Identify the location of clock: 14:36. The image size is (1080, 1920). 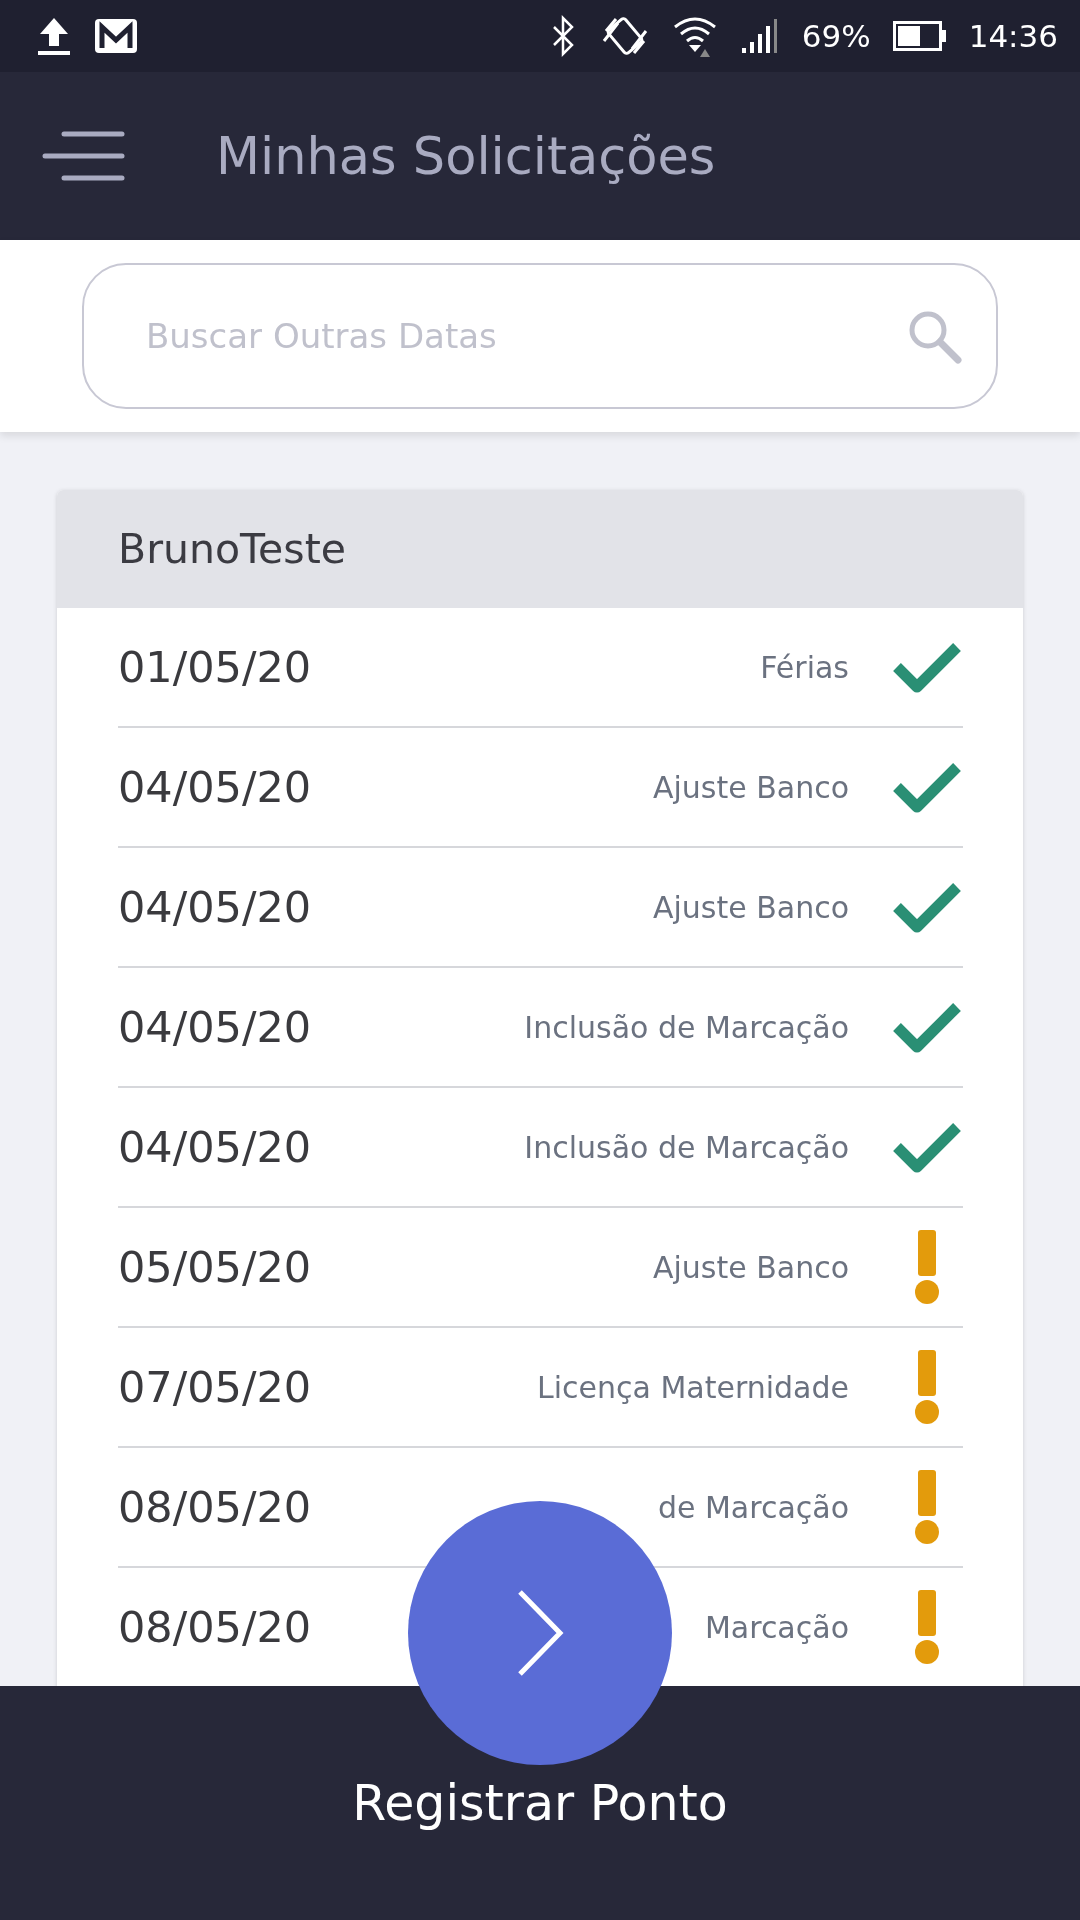
(1013, 36).